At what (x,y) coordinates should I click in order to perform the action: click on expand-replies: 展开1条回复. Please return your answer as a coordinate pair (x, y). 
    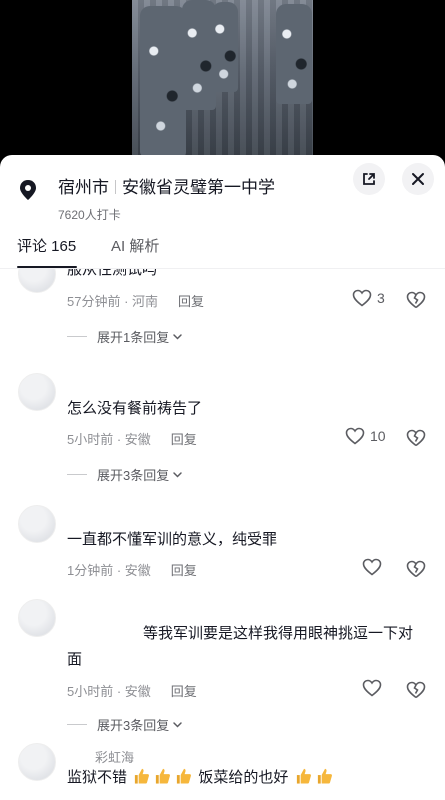
    Looking at the image, I should click on (125, 336).